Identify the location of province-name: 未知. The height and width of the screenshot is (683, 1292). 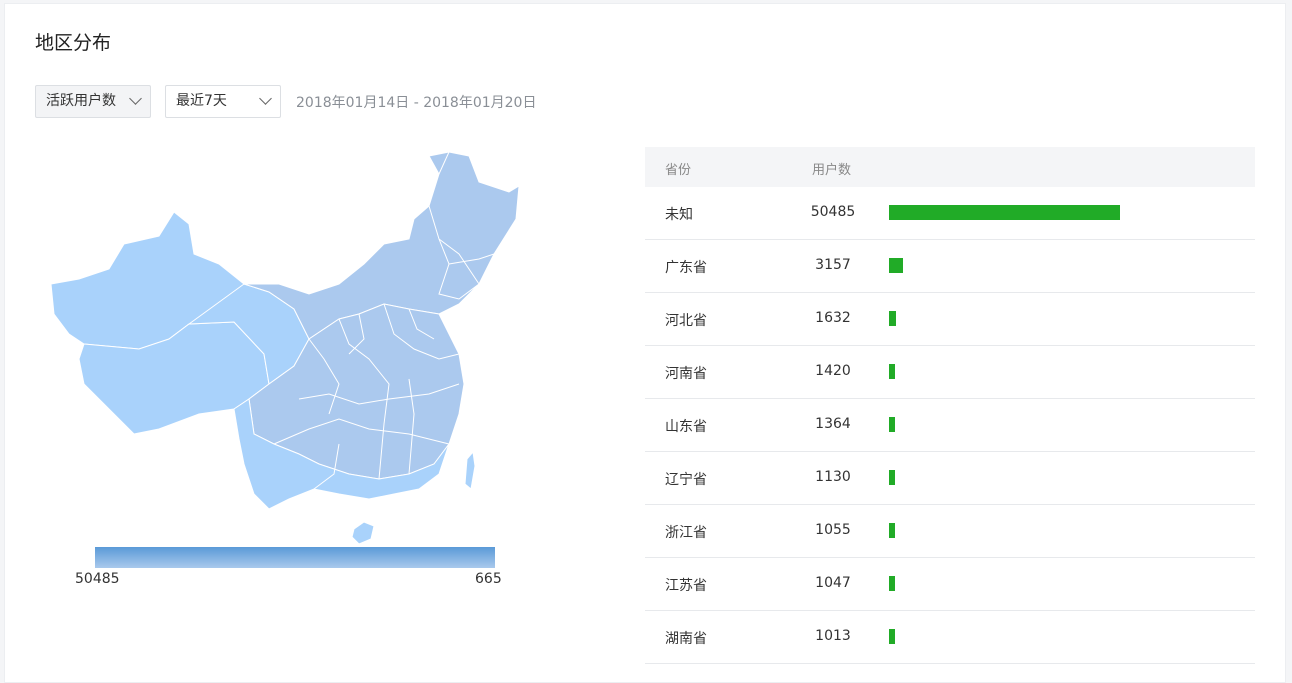
(679, 215).